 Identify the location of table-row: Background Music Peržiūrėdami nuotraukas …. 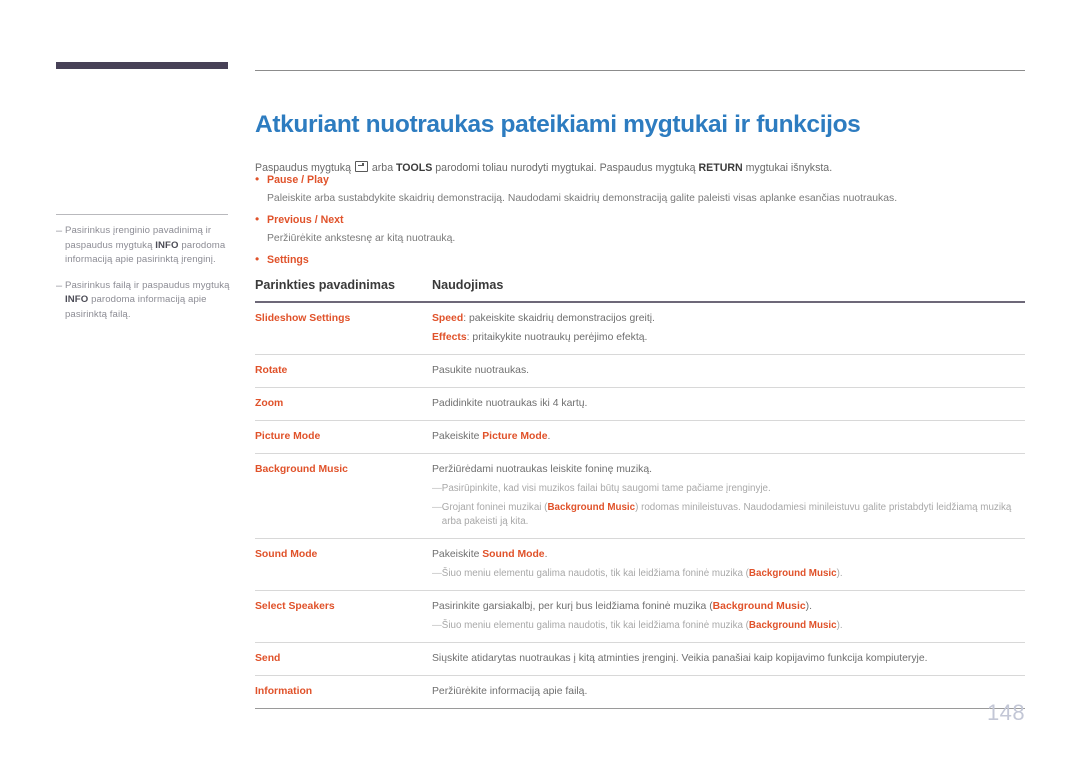
(640, 496).